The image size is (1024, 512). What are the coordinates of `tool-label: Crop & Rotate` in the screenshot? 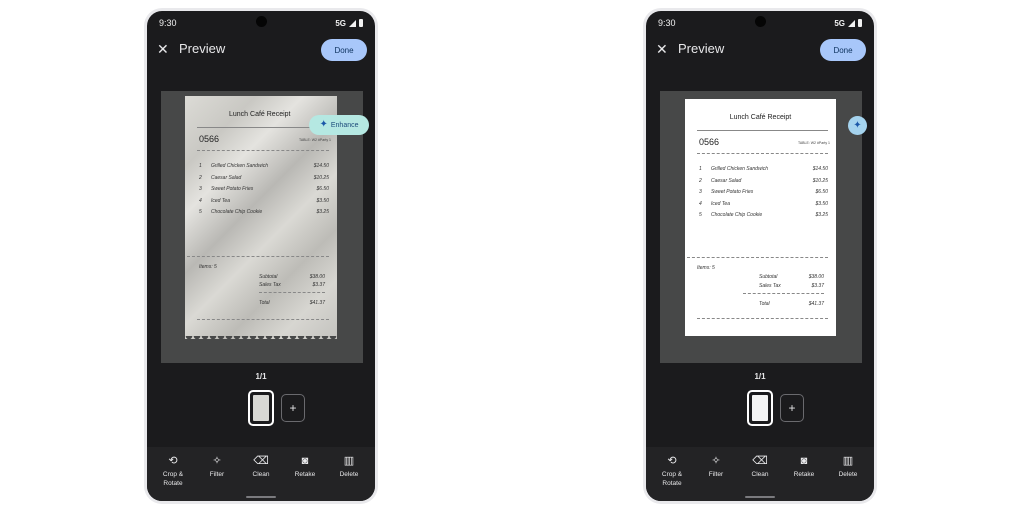 It's located at (672, 479).